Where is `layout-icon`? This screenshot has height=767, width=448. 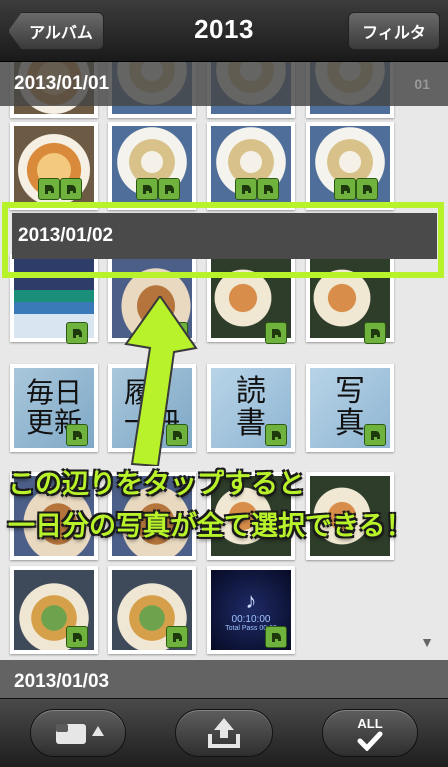 layout-icon is located at coordinates (80, 734).